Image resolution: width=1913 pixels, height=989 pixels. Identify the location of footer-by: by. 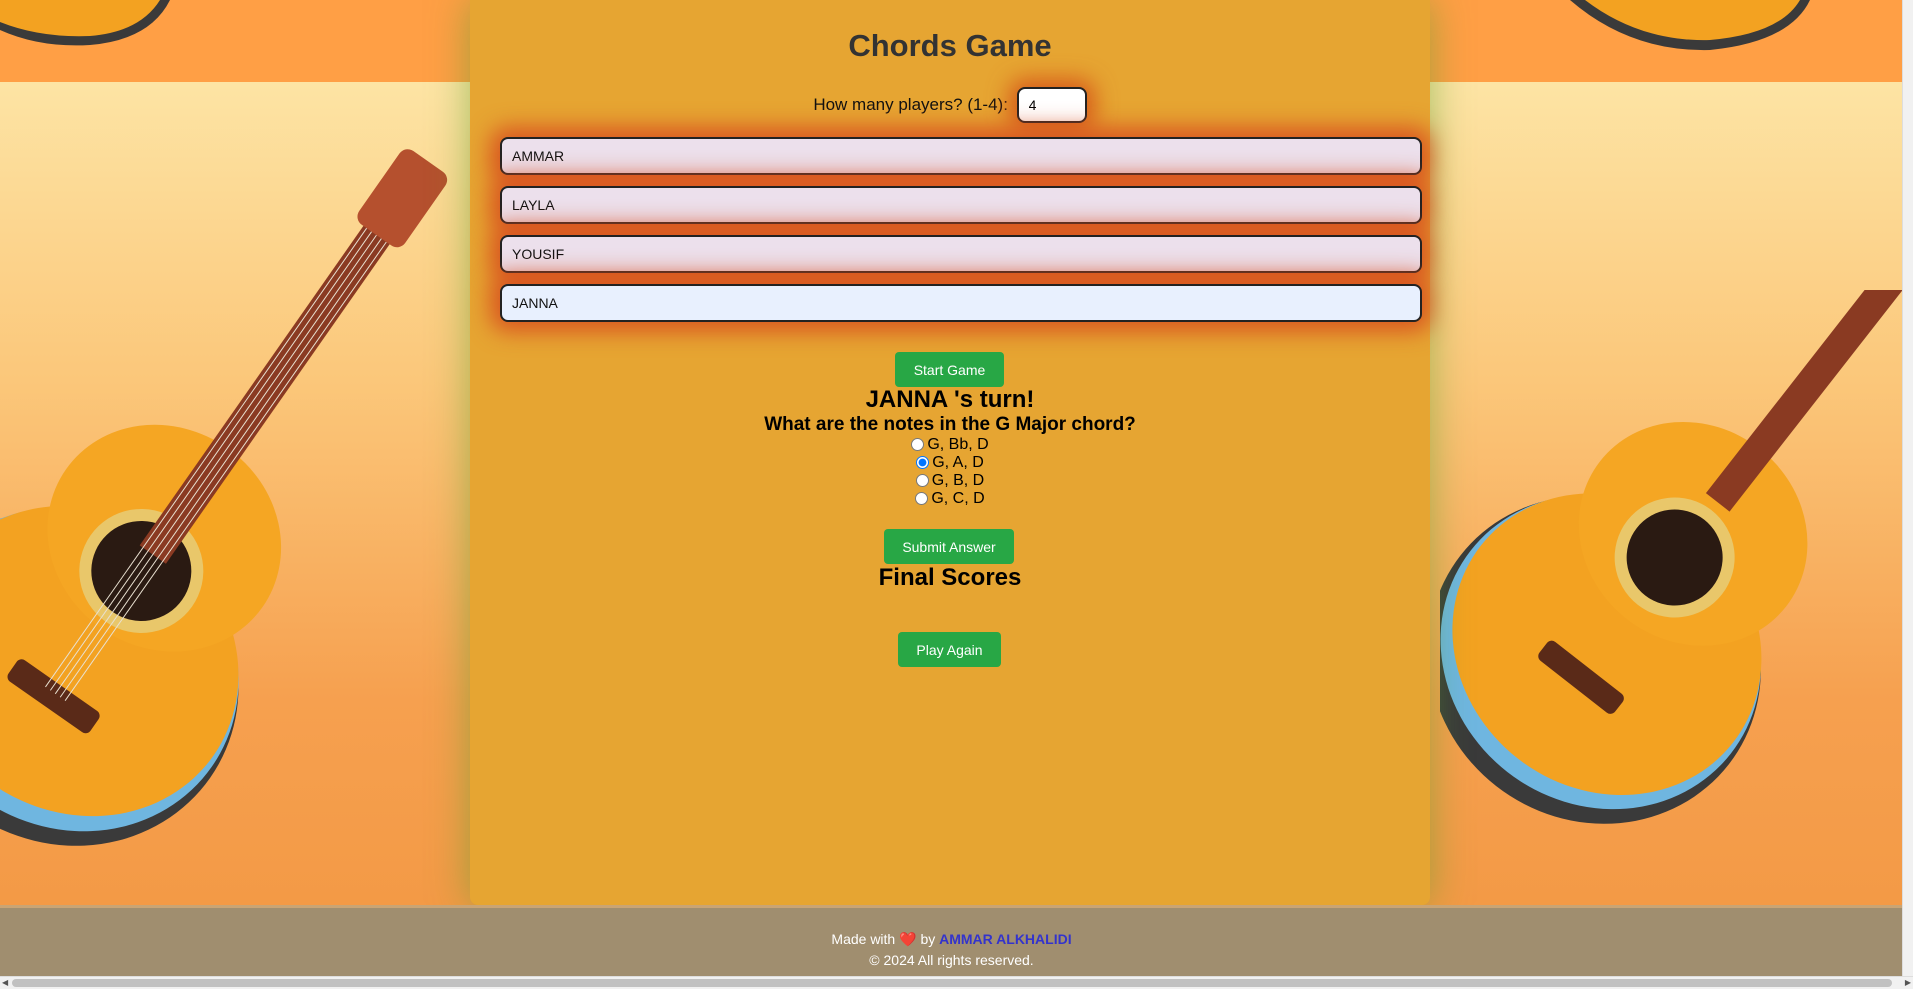
(928, 939).